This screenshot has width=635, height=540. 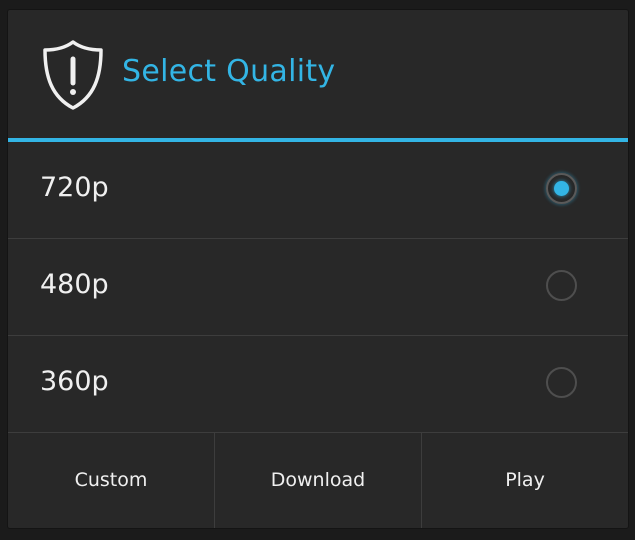 What do you see at coordinates (561, 188) in the screenshot?
I see `radio-button-selected` at bounding box center [561, 188].